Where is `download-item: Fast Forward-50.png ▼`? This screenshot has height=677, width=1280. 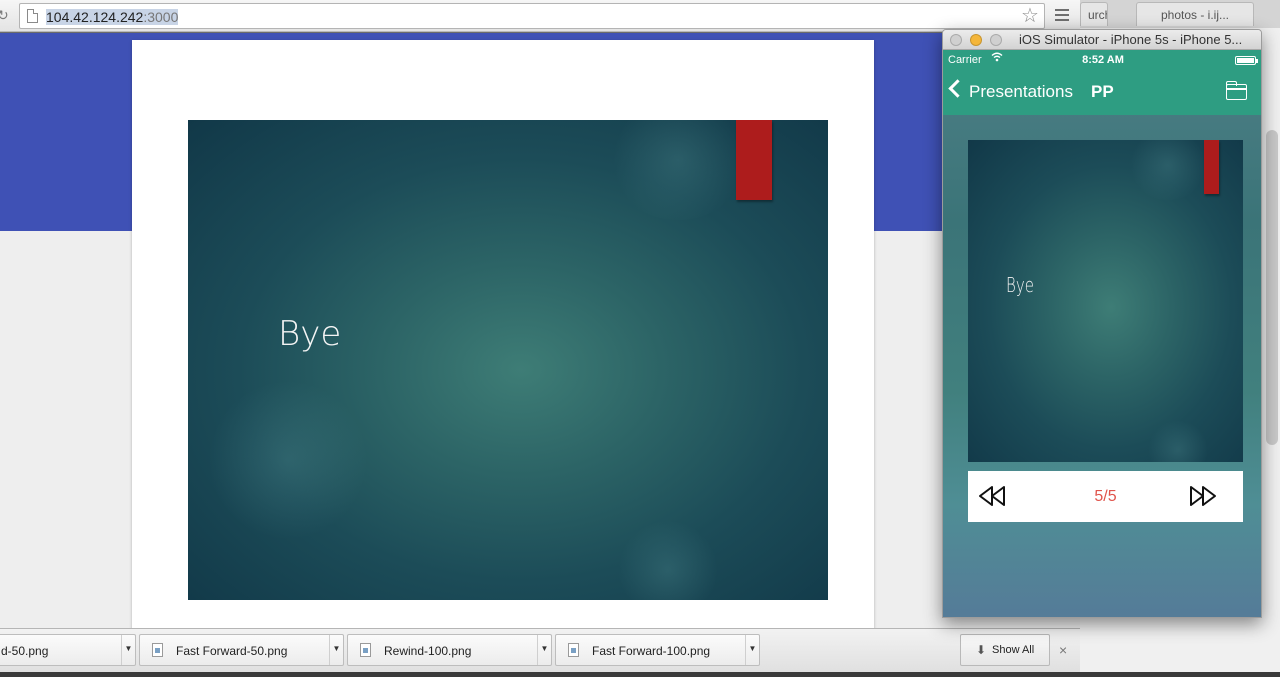
download-item: Fast Forward-50.png ▼ is located at coordinates (241, 650).